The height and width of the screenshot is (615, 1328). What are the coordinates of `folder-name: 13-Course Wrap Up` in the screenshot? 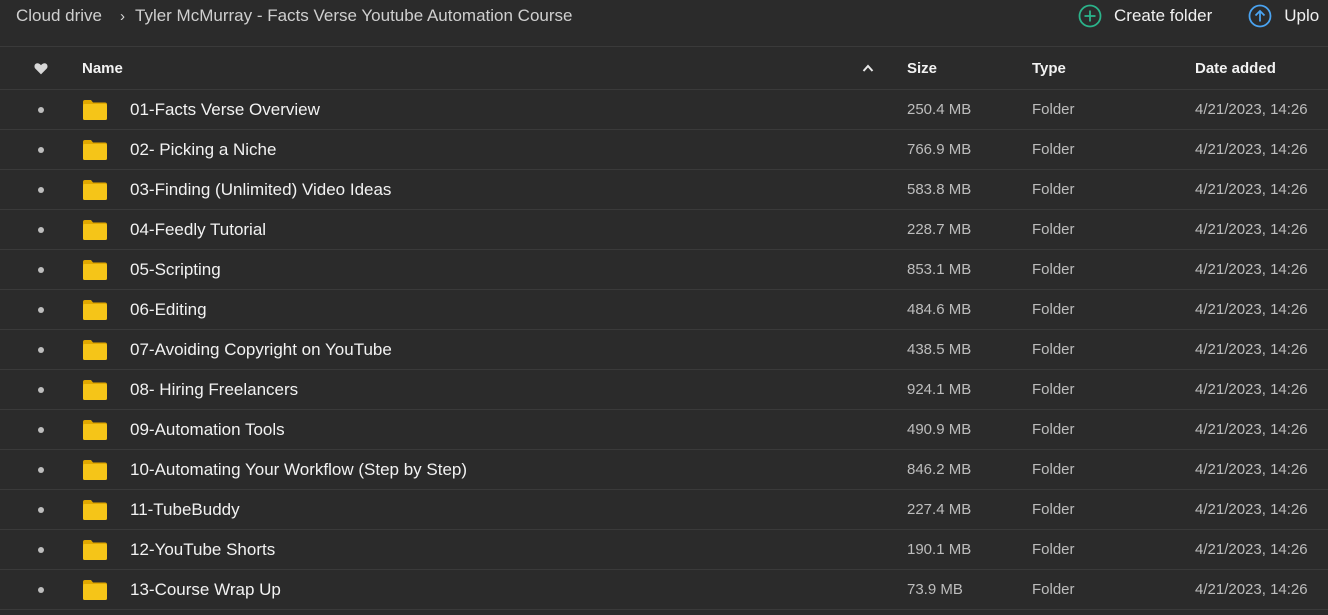 It's located at (205, 589).